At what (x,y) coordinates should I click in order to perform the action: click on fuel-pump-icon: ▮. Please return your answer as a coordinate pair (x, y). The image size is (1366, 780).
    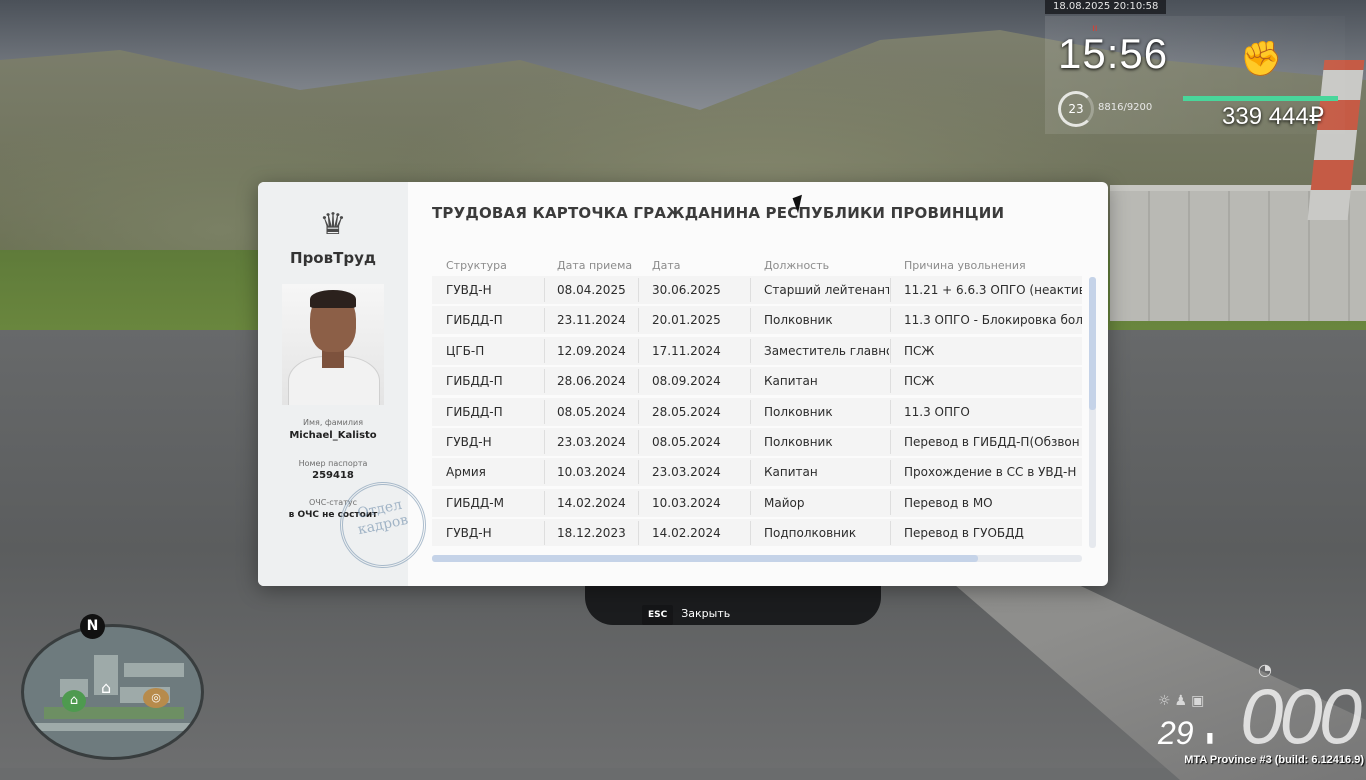
    Looking at the image, I should click on (1210, 738).